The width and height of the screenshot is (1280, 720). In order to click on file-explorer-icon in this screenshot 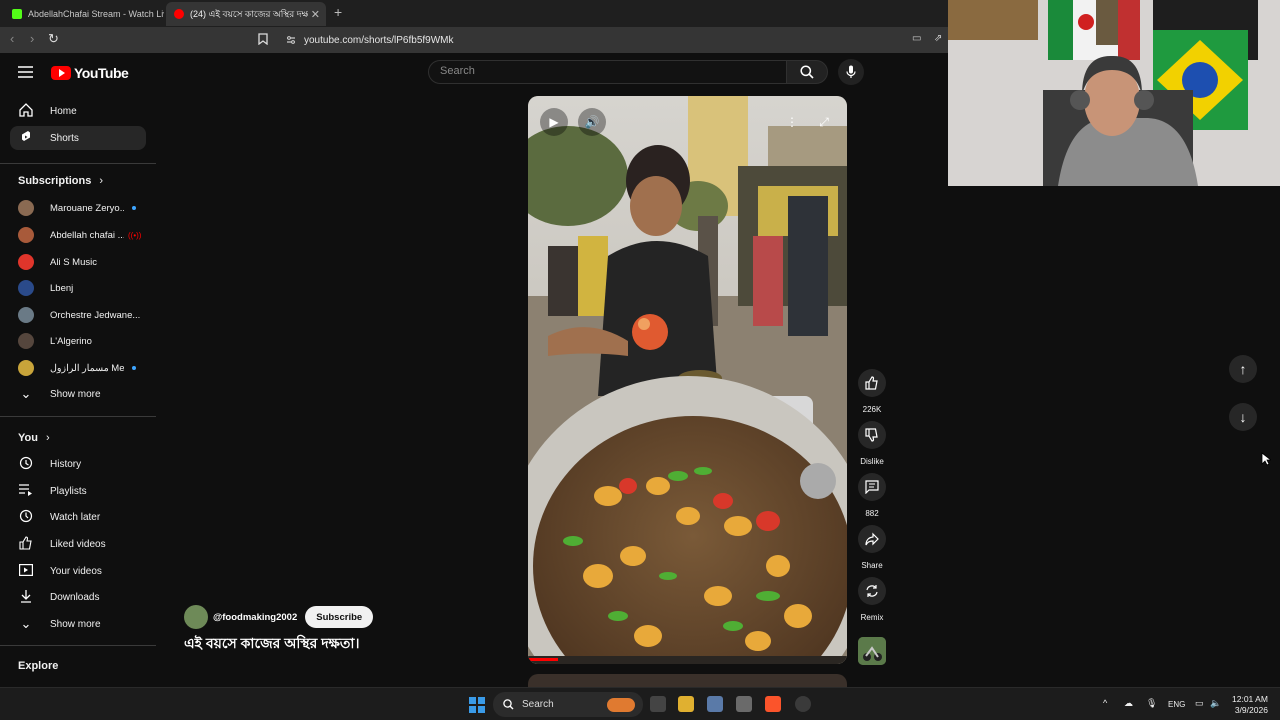, I will do `click(686, 704)`.